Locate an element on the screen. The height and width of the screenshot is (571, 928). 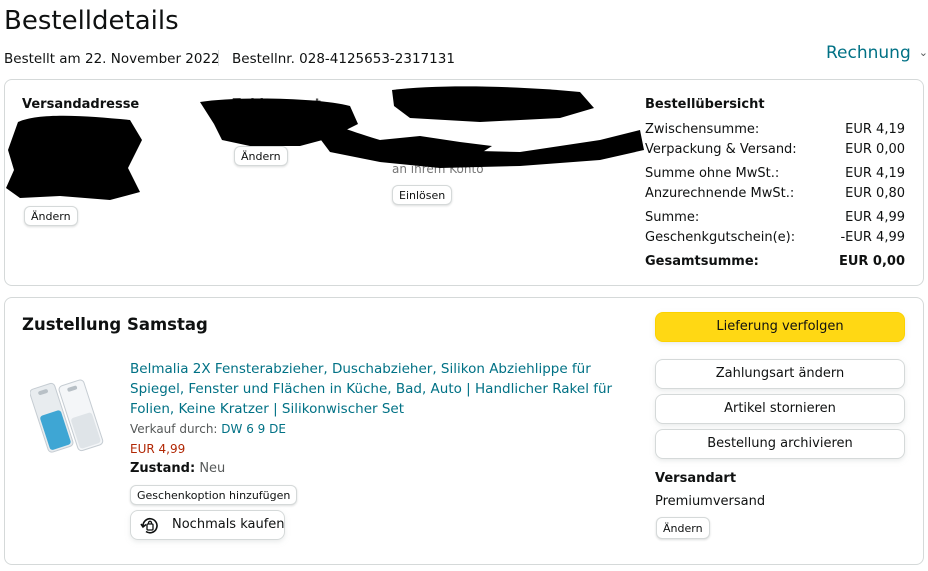
summary-total-label: Gesamtsumme: is located at coordinates (702, 261).